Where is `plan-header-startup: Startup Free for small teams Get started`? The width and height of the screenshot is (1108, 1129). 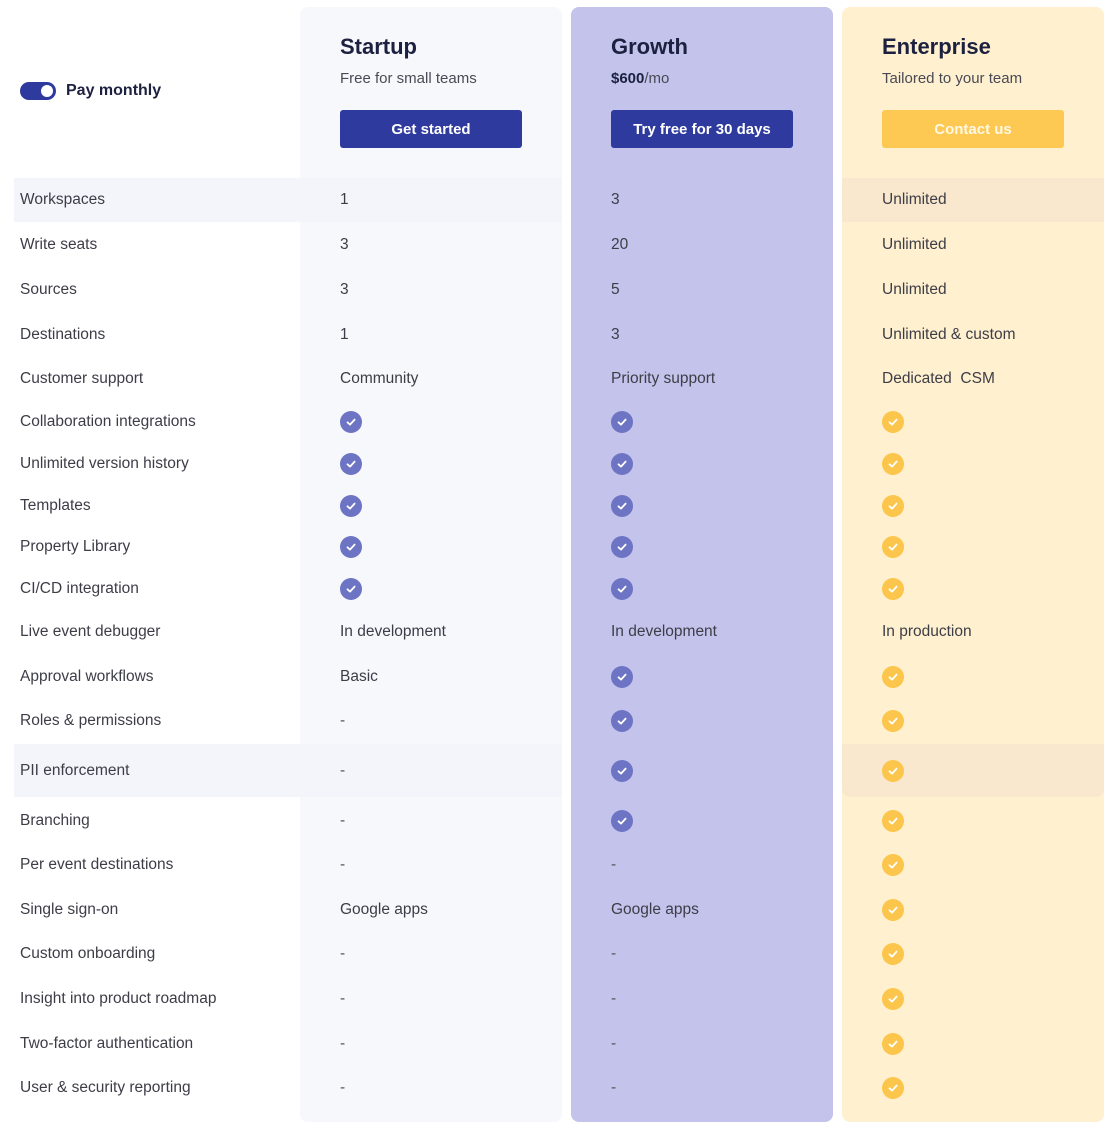
plan-header-startup: Startup Free for small teams Get started is located at coordinates (431, 91).